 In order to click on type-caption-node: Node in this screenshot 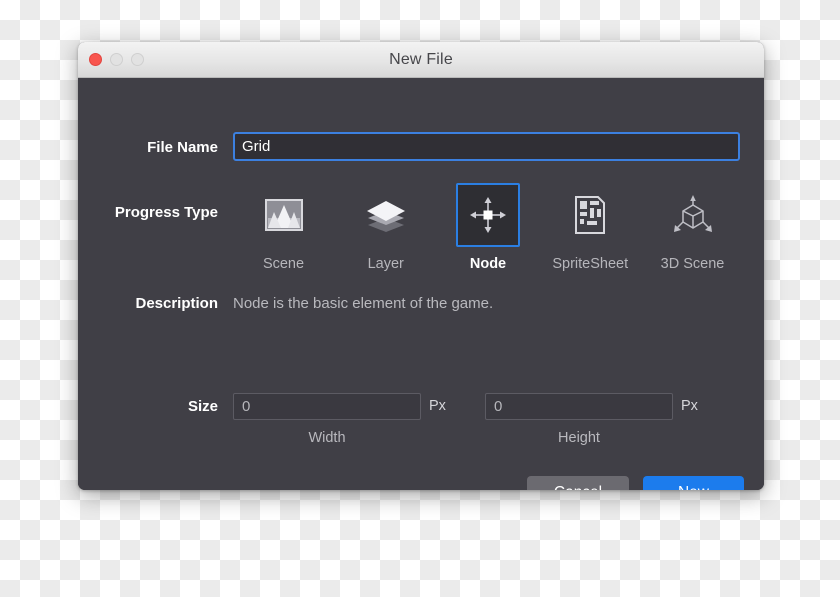, I will do `click(488, 264)`.